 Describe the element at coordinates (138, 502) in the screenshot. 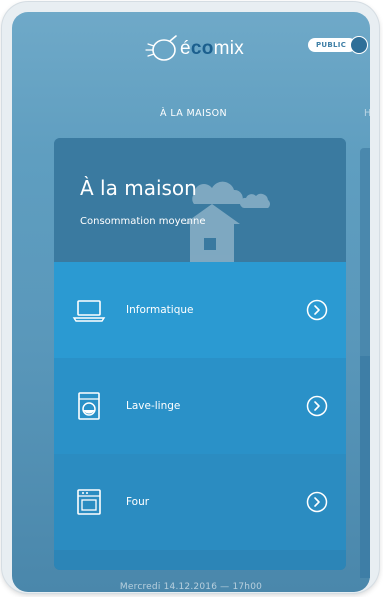

I see `list-item-label: Four` at that location.